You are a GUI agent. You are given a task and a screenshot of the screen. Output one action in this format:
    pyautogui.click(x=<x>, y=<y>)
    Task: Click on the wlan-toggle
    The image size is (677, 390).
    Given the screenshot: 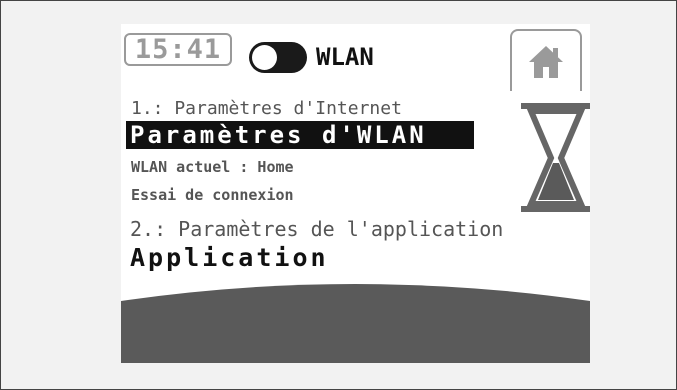 What is the action you would take?
    pyautogui.click(x=278, y=57)
    